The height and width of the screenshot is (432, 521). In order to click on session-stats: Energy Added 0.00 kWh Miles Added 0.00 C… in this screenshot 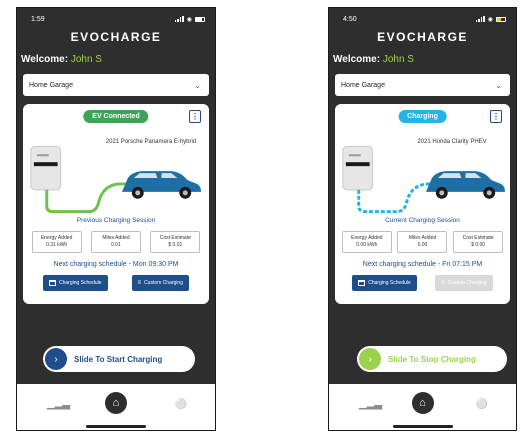, I will do `click(422, 242)`.